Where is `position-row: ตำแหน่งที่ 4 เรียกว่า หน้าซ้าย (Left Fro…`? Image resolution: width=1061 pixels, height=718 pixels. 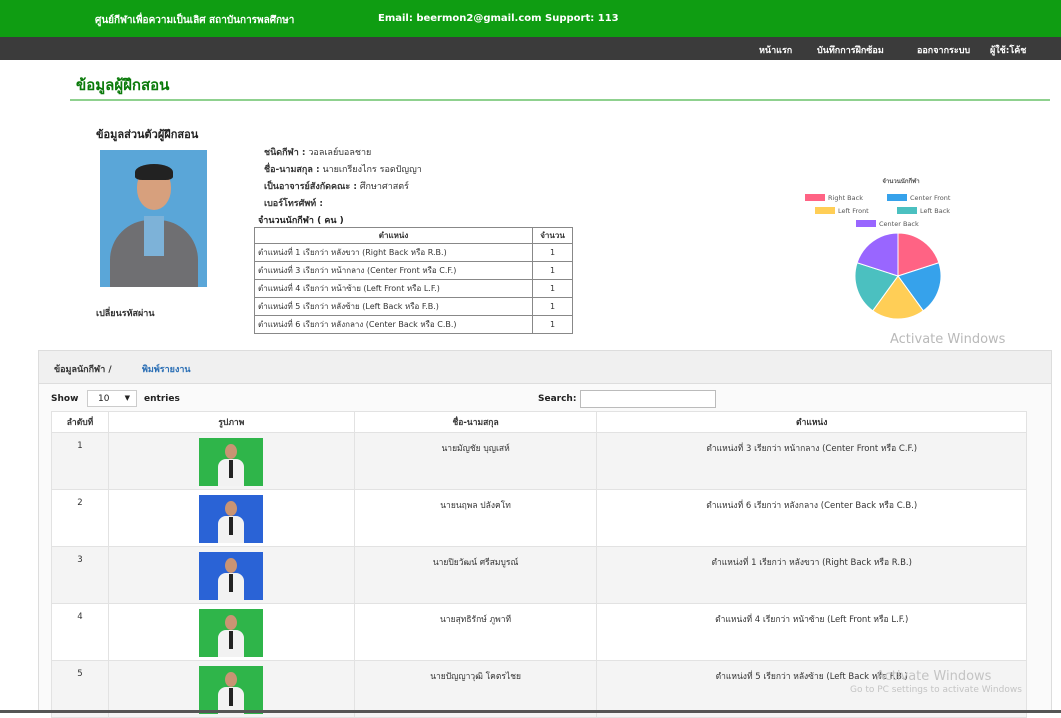
position-row: ตำแหน่งที่ 4 เรียกว่า หน้าซ้าย (Left Fro… is located at coordinates (413, 288).